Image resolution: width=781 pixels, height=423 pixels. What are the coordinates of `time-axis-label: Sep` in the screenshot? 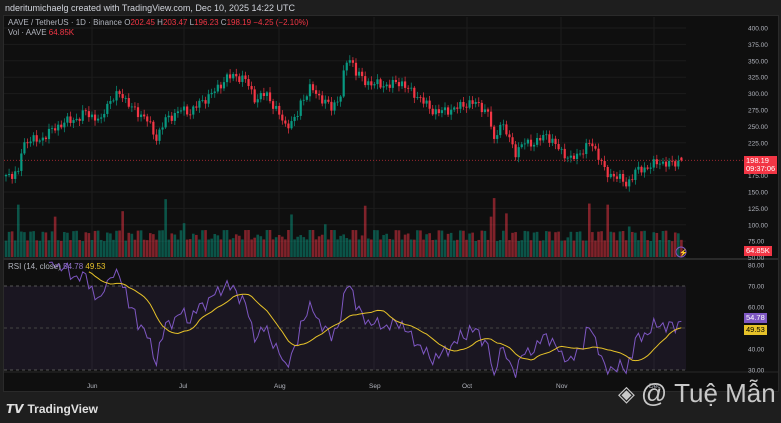 It's located at (375, 386).